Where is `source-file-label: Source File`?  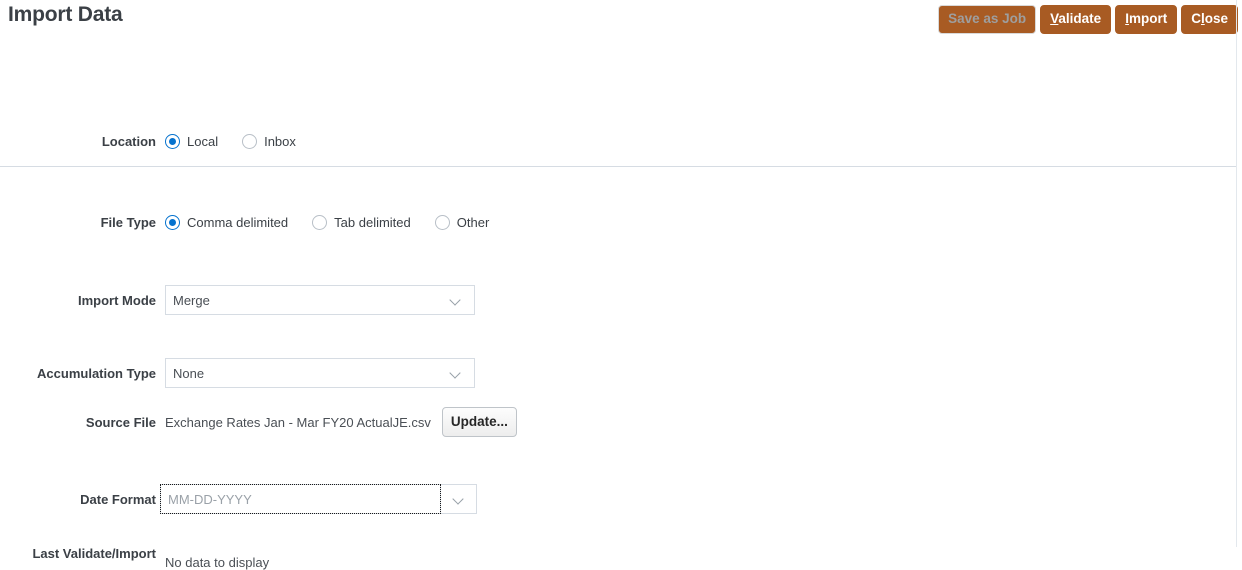
source-file-label: Source File is located at coordinates (120, 422).